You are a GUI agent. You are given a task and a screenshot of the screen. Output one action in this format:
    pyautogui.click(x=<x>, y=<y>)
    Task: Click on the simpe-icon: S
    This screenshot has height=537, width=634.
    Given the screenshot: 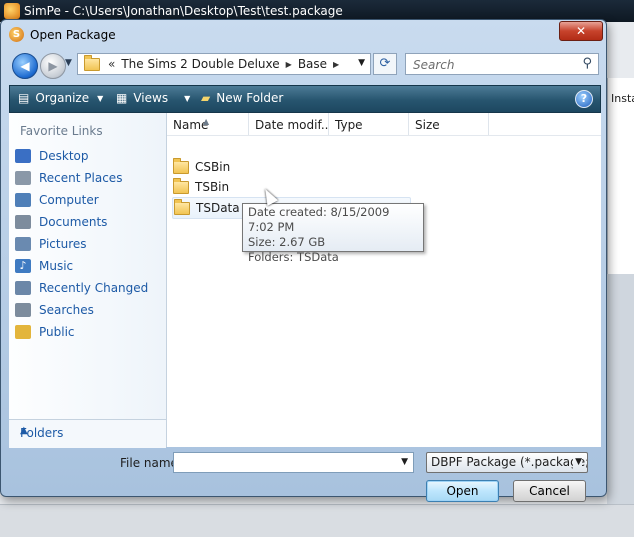 What is the action you would take?
    pyautogui.click(x=16, y=34)
    